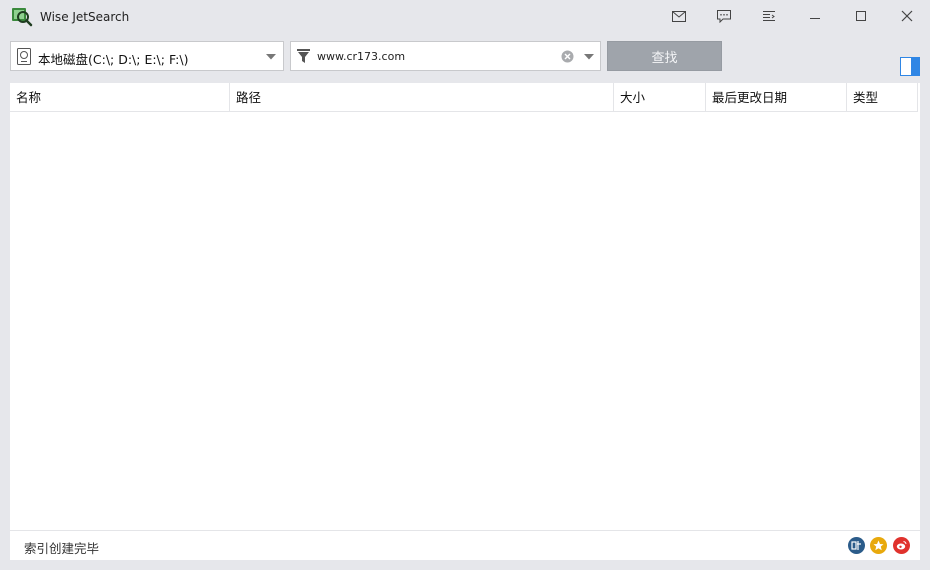 This screenshot has height=570, width=930. I want to click on share-icon, so click(856, 545).